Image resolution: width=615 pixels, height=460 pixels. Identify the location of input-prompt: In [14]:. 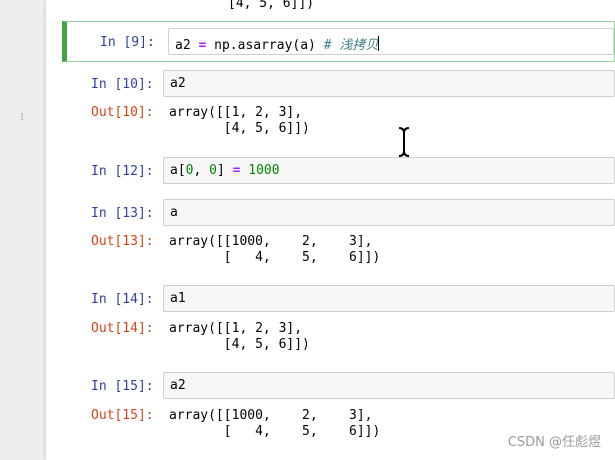
(122, 299).